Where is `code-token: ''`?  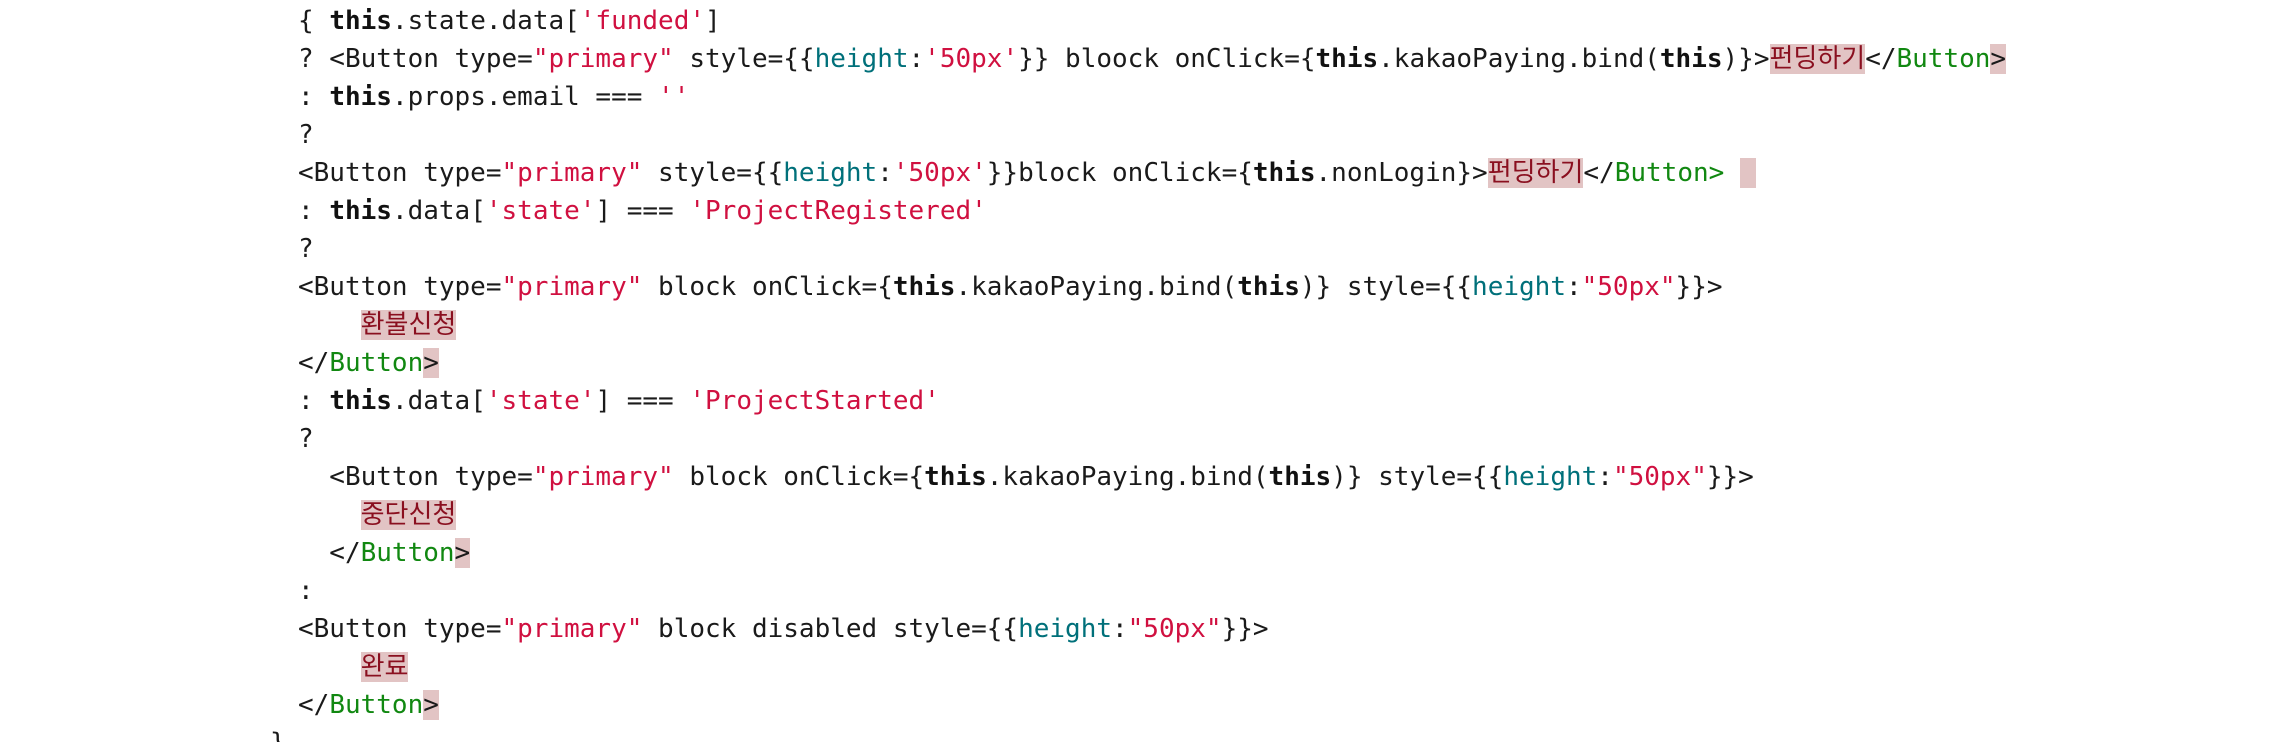
code-token: '' is located at coordinates (674, 97).